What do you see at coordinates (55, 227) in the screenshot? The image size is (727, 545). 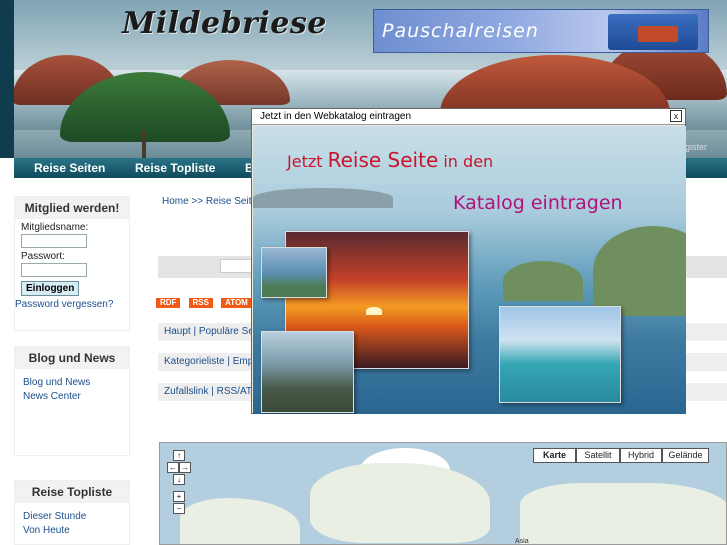 I see `username-label: Mitgliedsname:` at bounding box center [55, 227].